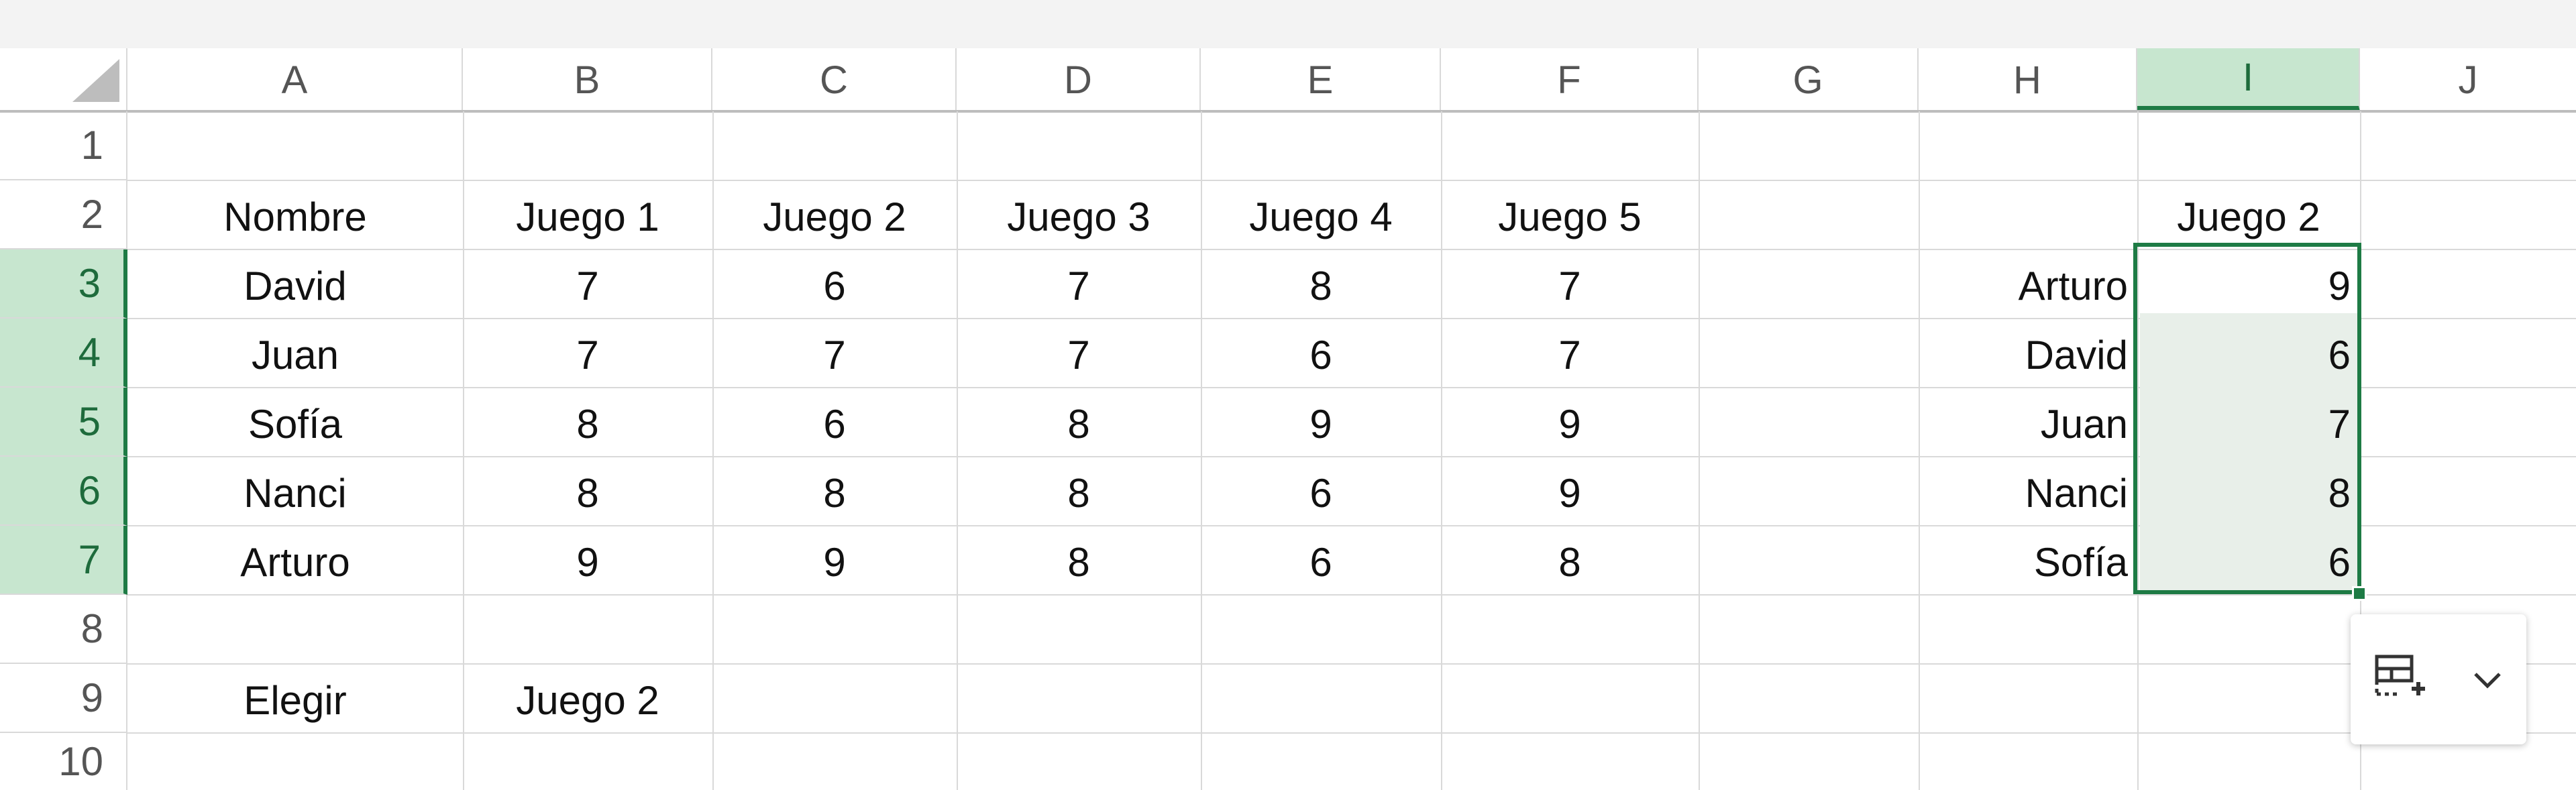 Image resolution: width=2576 pixels, height=790 pixels. What do you see at coordinates (587, 355) in the screenshot?
I see `cell-b4: 7` at bounding box center [587, 355].